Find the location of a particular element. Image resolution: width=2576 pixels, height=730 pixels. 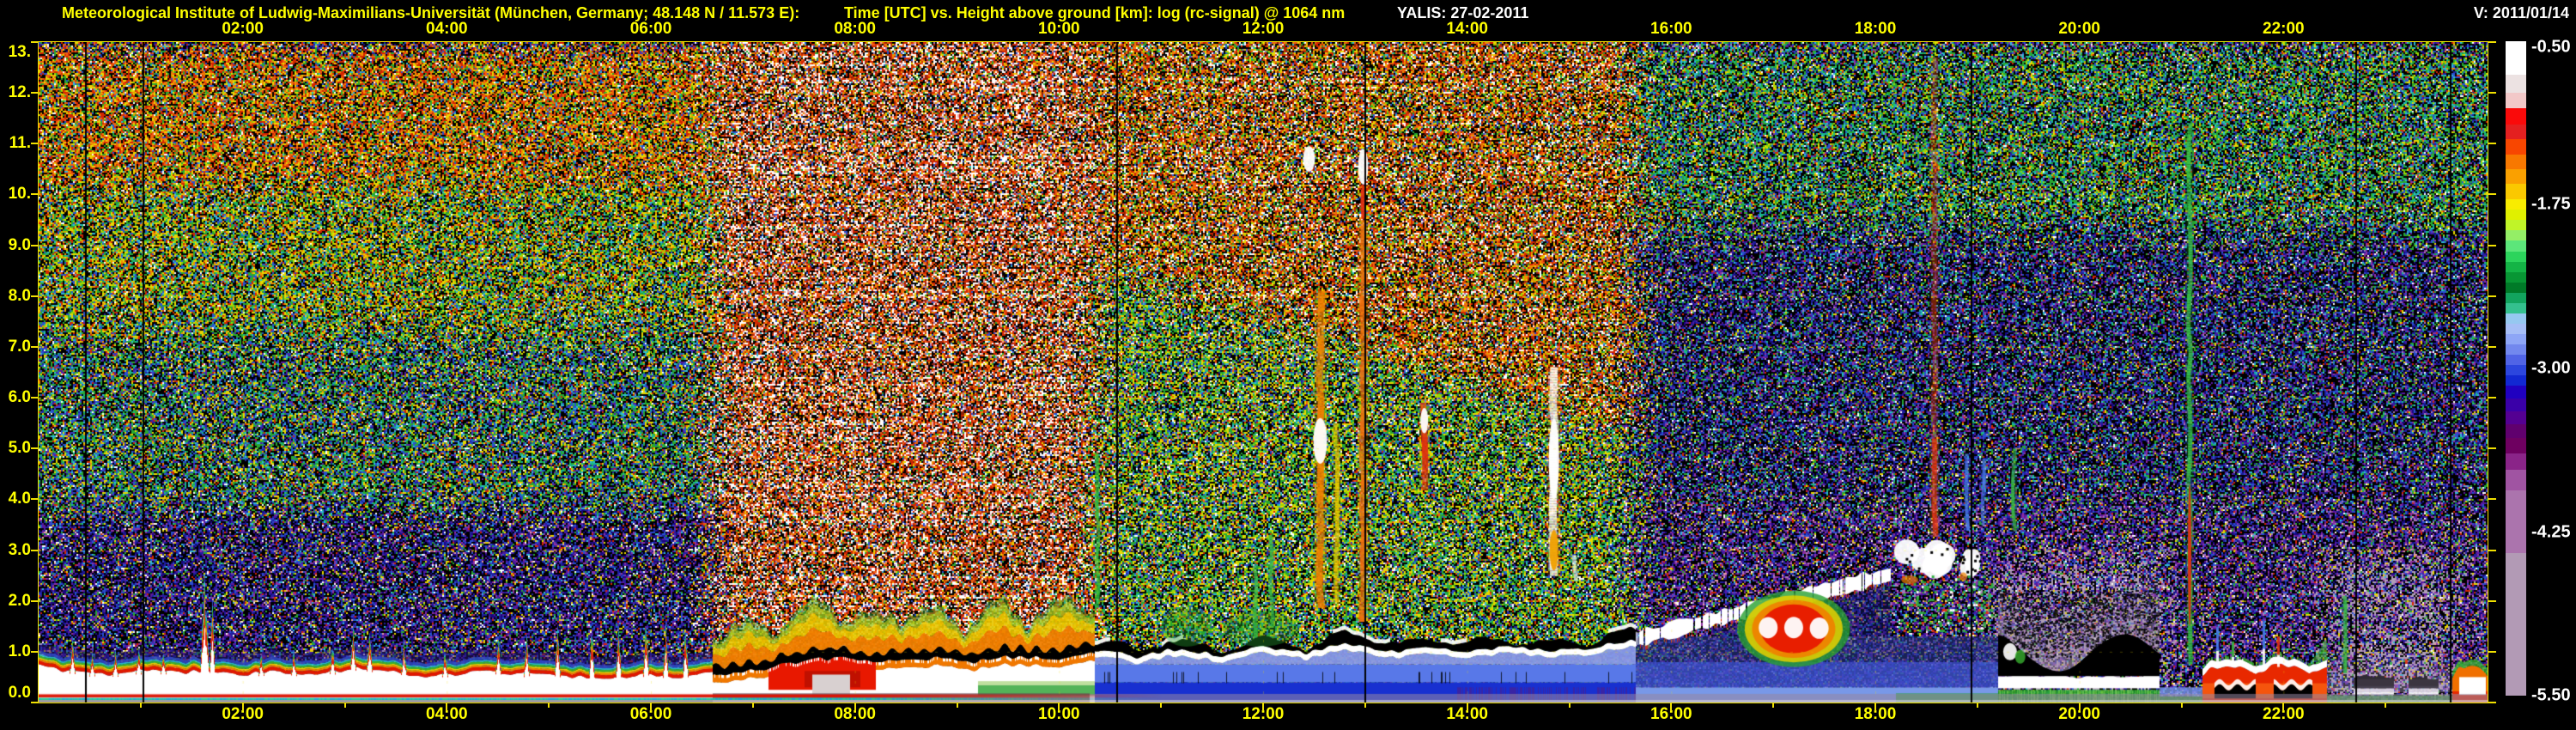

x-tick-label-top: 06:00 is located at coordinates (651, 29).